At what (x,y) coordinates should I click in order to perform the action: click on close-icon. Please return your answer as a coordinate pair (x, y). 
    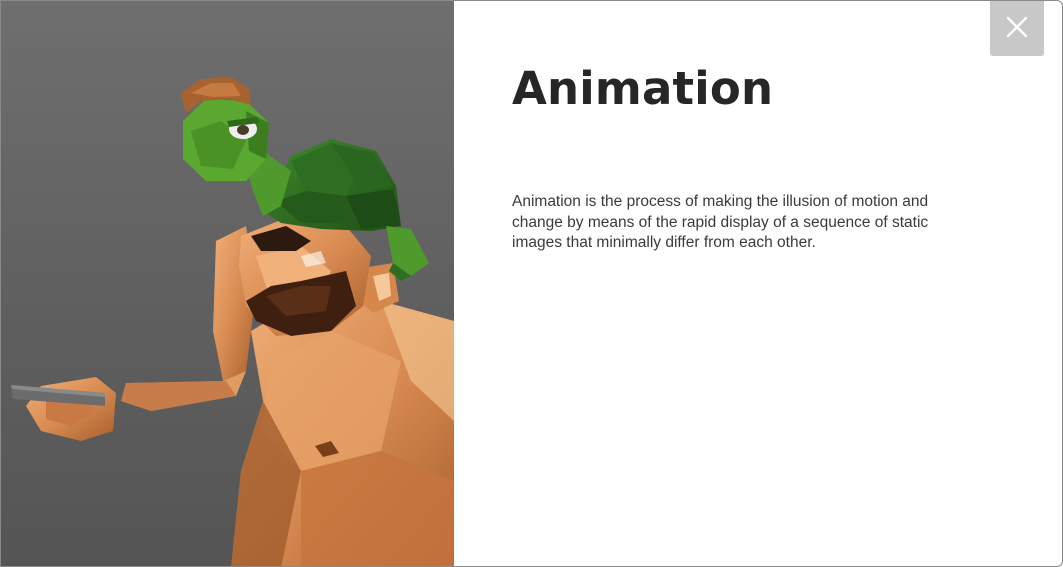
    Looking at the image, I should click on (1017, 28).